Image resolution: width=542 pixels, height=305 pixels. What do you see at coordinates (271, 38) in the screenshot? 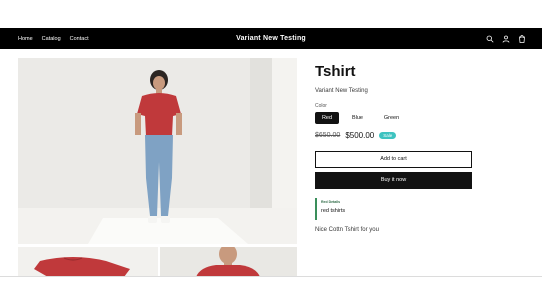
I see `site-header: Home Catalog Contact Variant New Testing` at bounding box center [271, 38].